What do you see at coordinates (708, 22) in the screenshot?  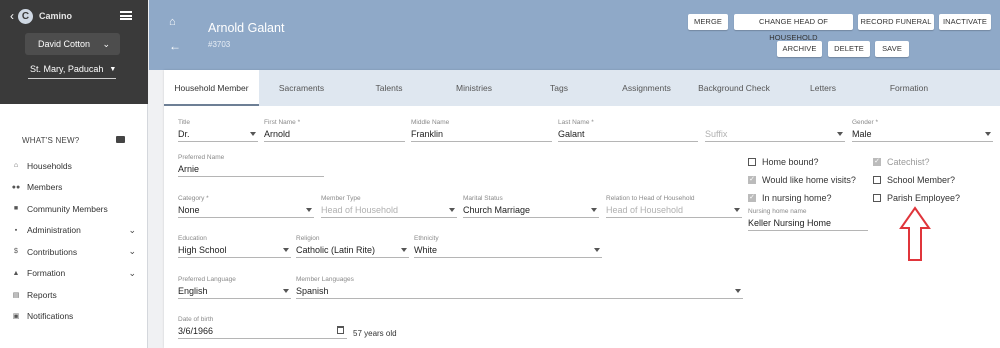 I see `merge-button: MERGE` at bounding box center [708, 22].